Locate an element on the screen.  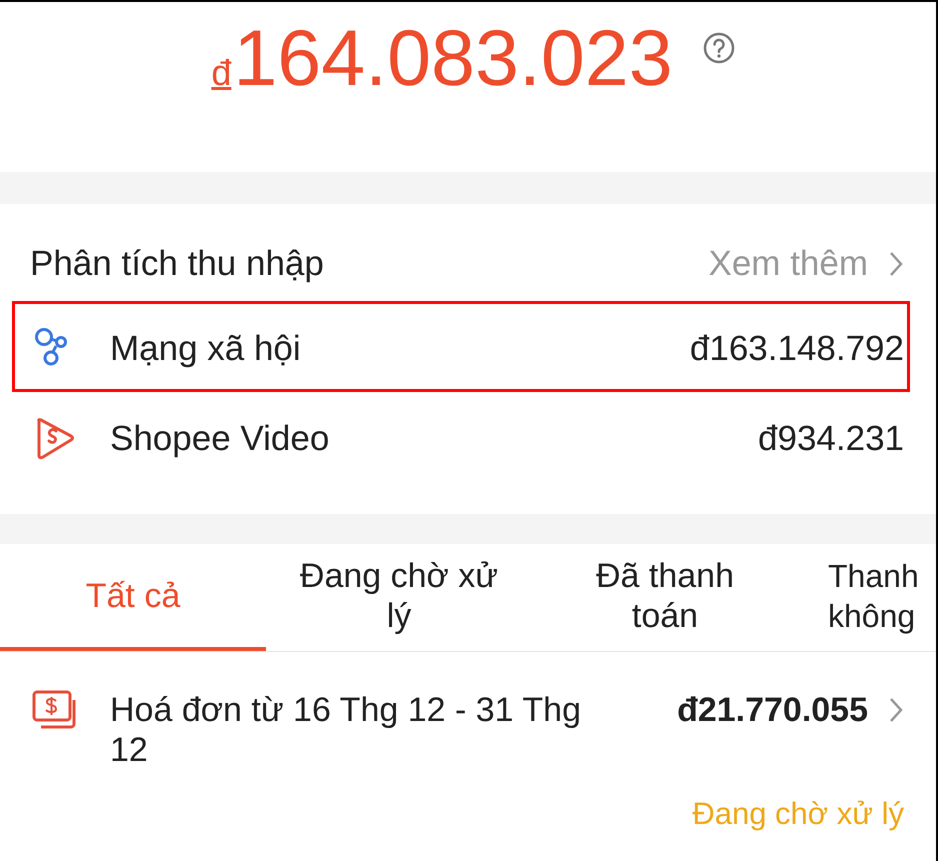
source-label: Mạng xã hội is located at coordinates (206, 349).